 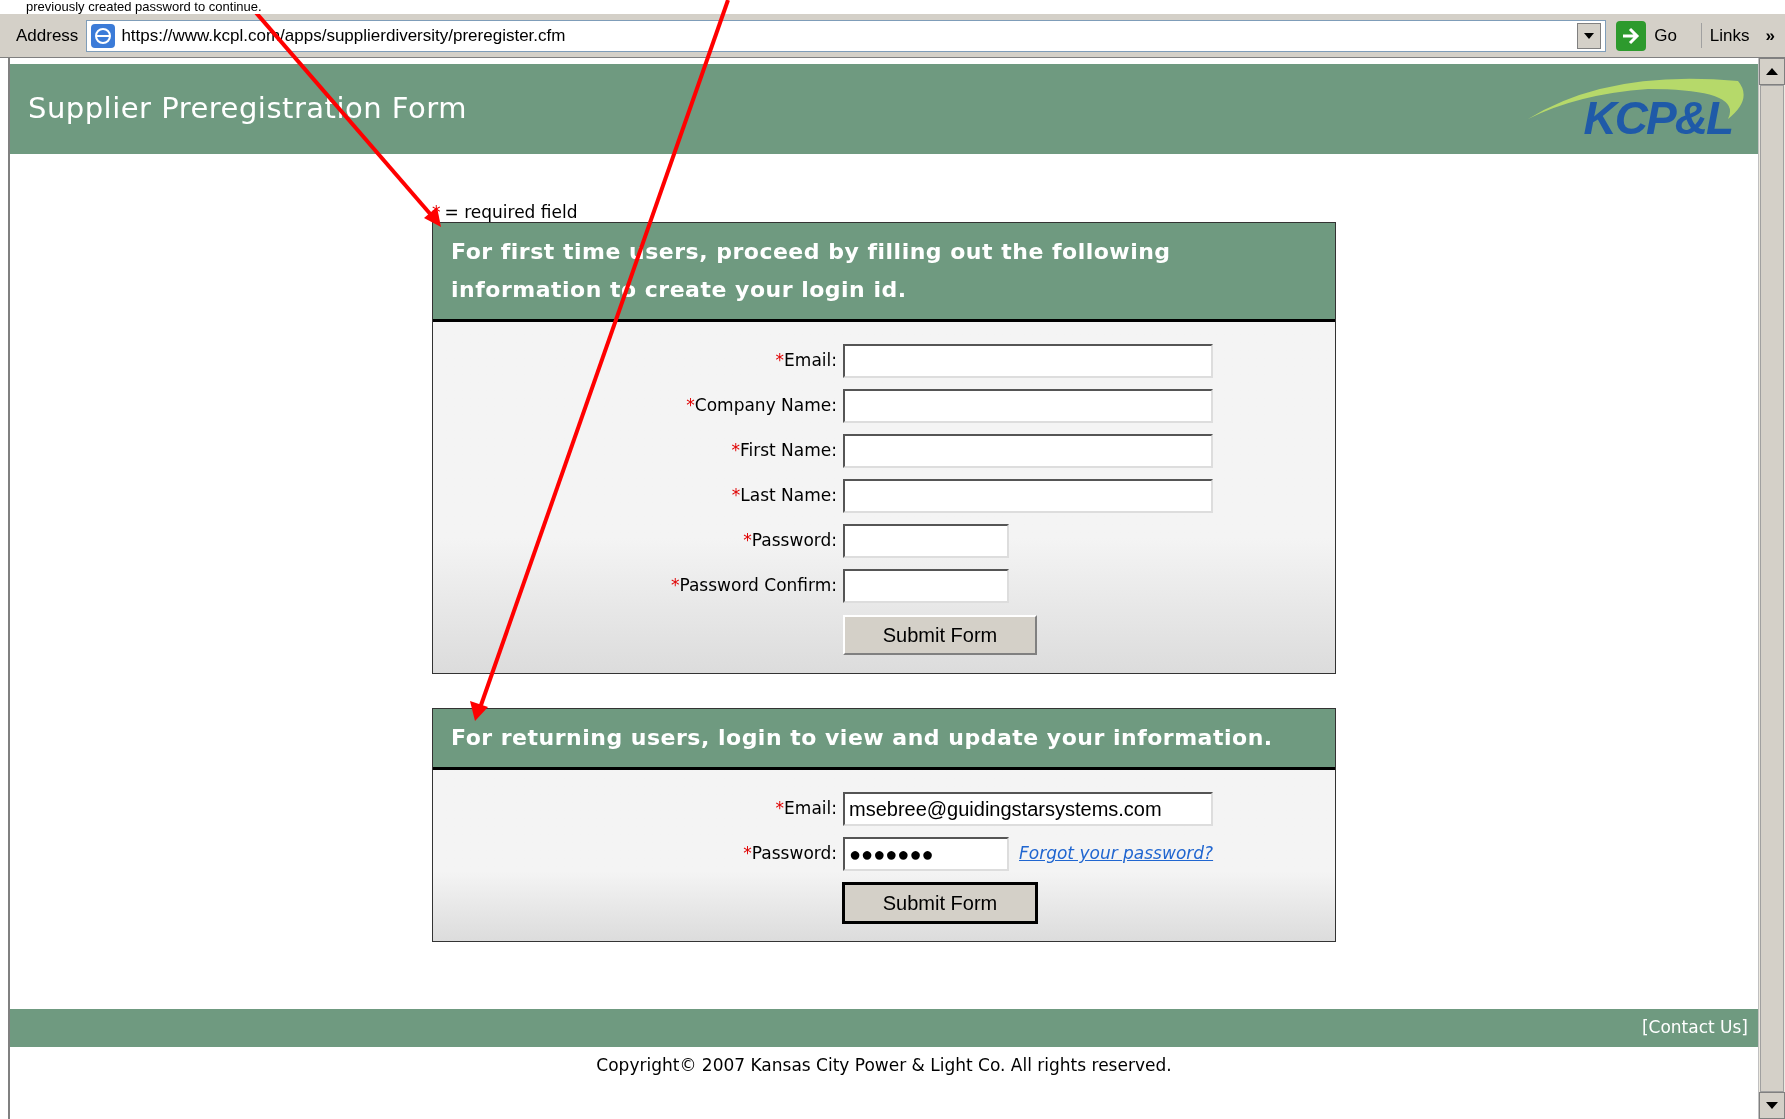 I want to click on more-chevron: », so click(x=1770, y=35).